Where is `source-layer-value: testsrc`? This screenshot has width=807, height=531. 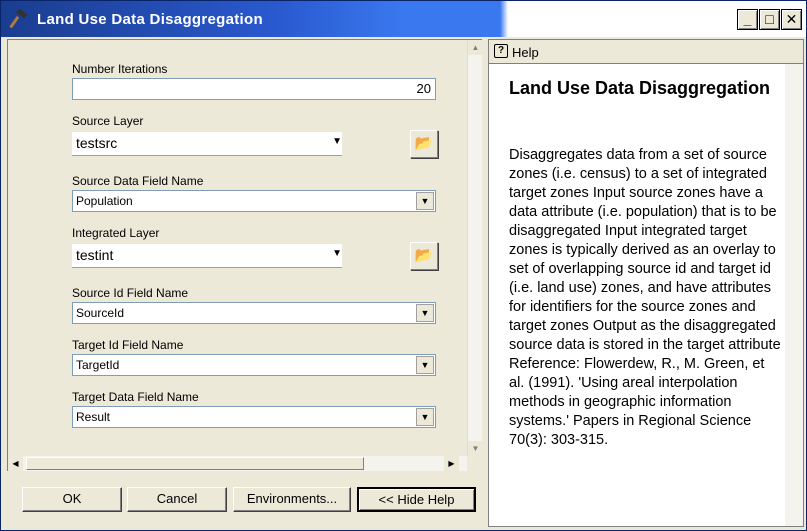
source-layer-value: testsrc is located at coordinates (97, 143).